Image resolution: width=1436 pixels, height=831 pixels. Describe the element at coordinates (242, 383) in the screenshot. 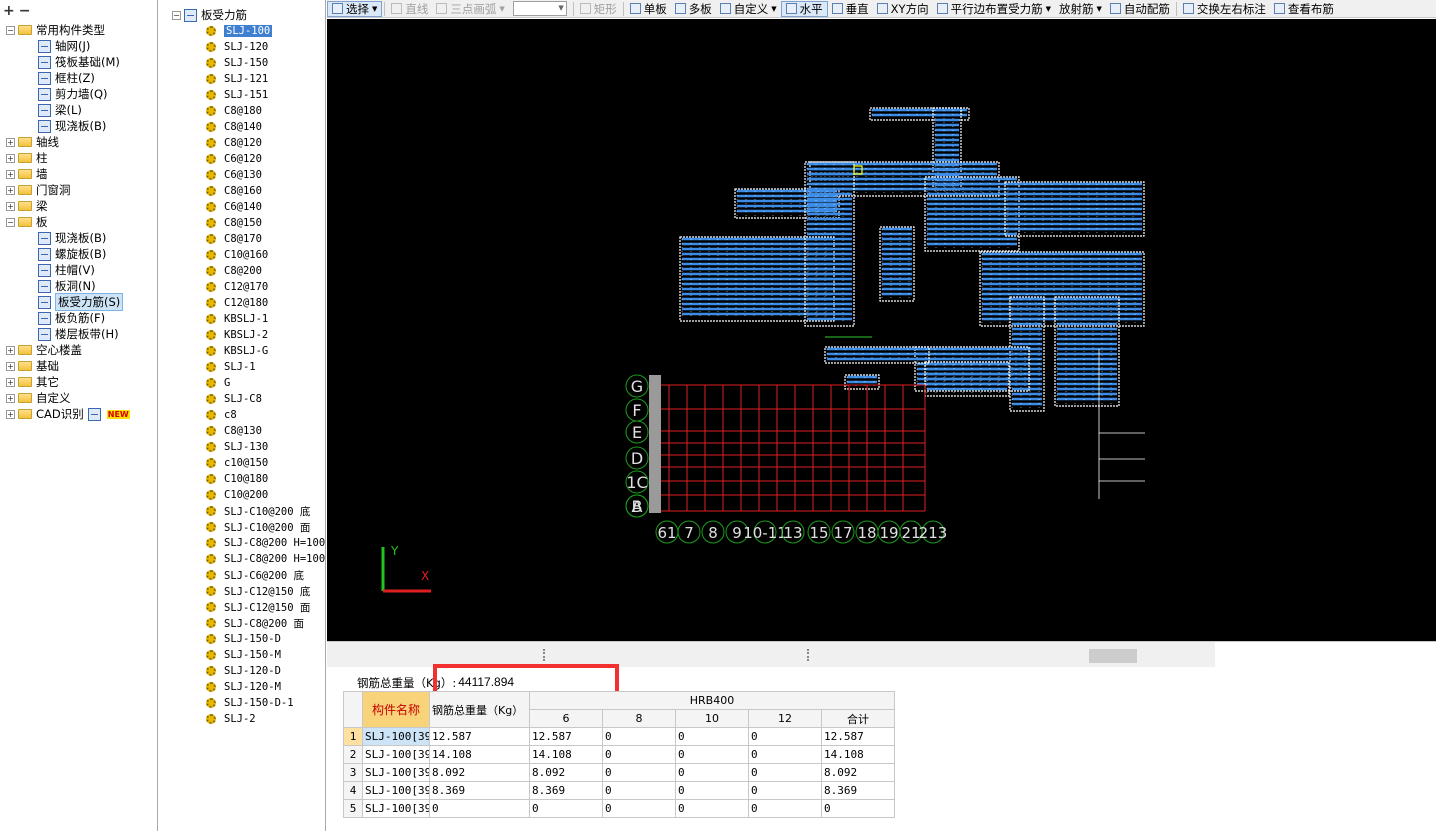

I see `component-list-item: G` at that location.